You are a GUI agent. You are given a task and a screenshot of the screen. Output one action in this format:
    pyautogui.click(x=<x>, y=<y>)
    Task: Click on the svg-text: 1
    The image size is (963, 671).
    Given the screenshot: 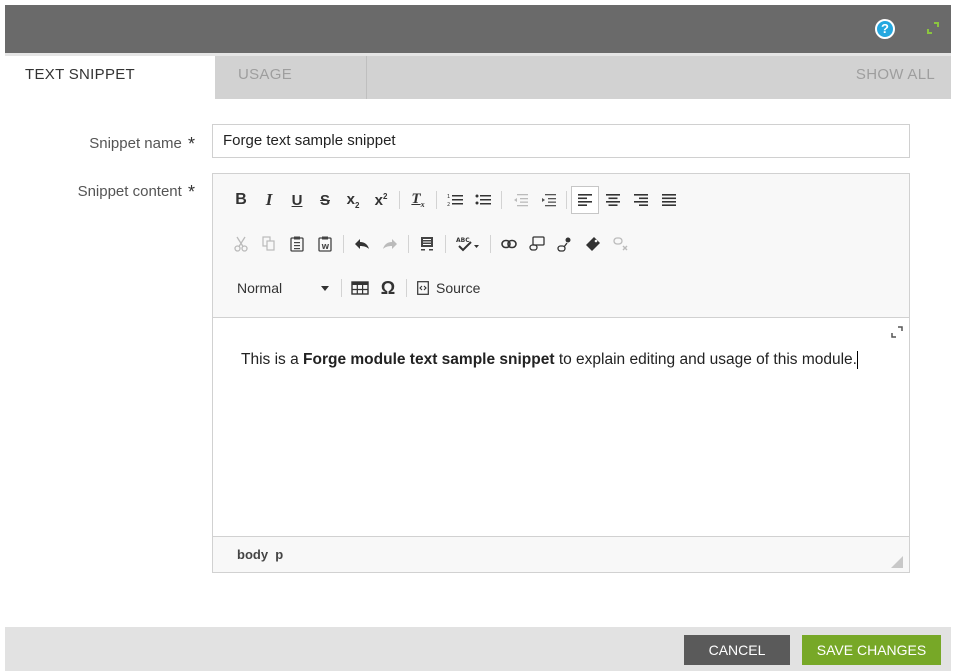 What is the action you would take?
    pyautogui.click(x=448, y=197)
    